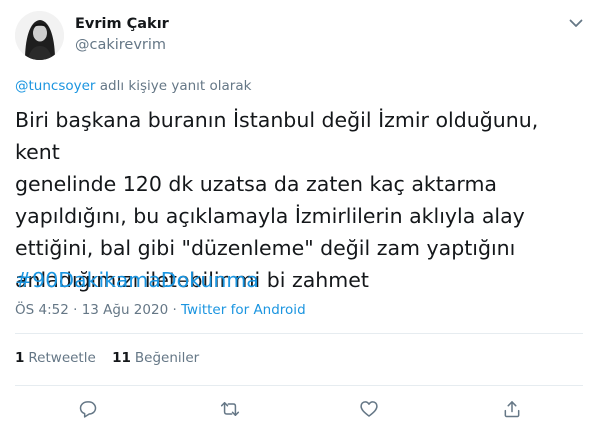  I want to click on reply-mention-link: @tuncsoyer, so click(55, 86).